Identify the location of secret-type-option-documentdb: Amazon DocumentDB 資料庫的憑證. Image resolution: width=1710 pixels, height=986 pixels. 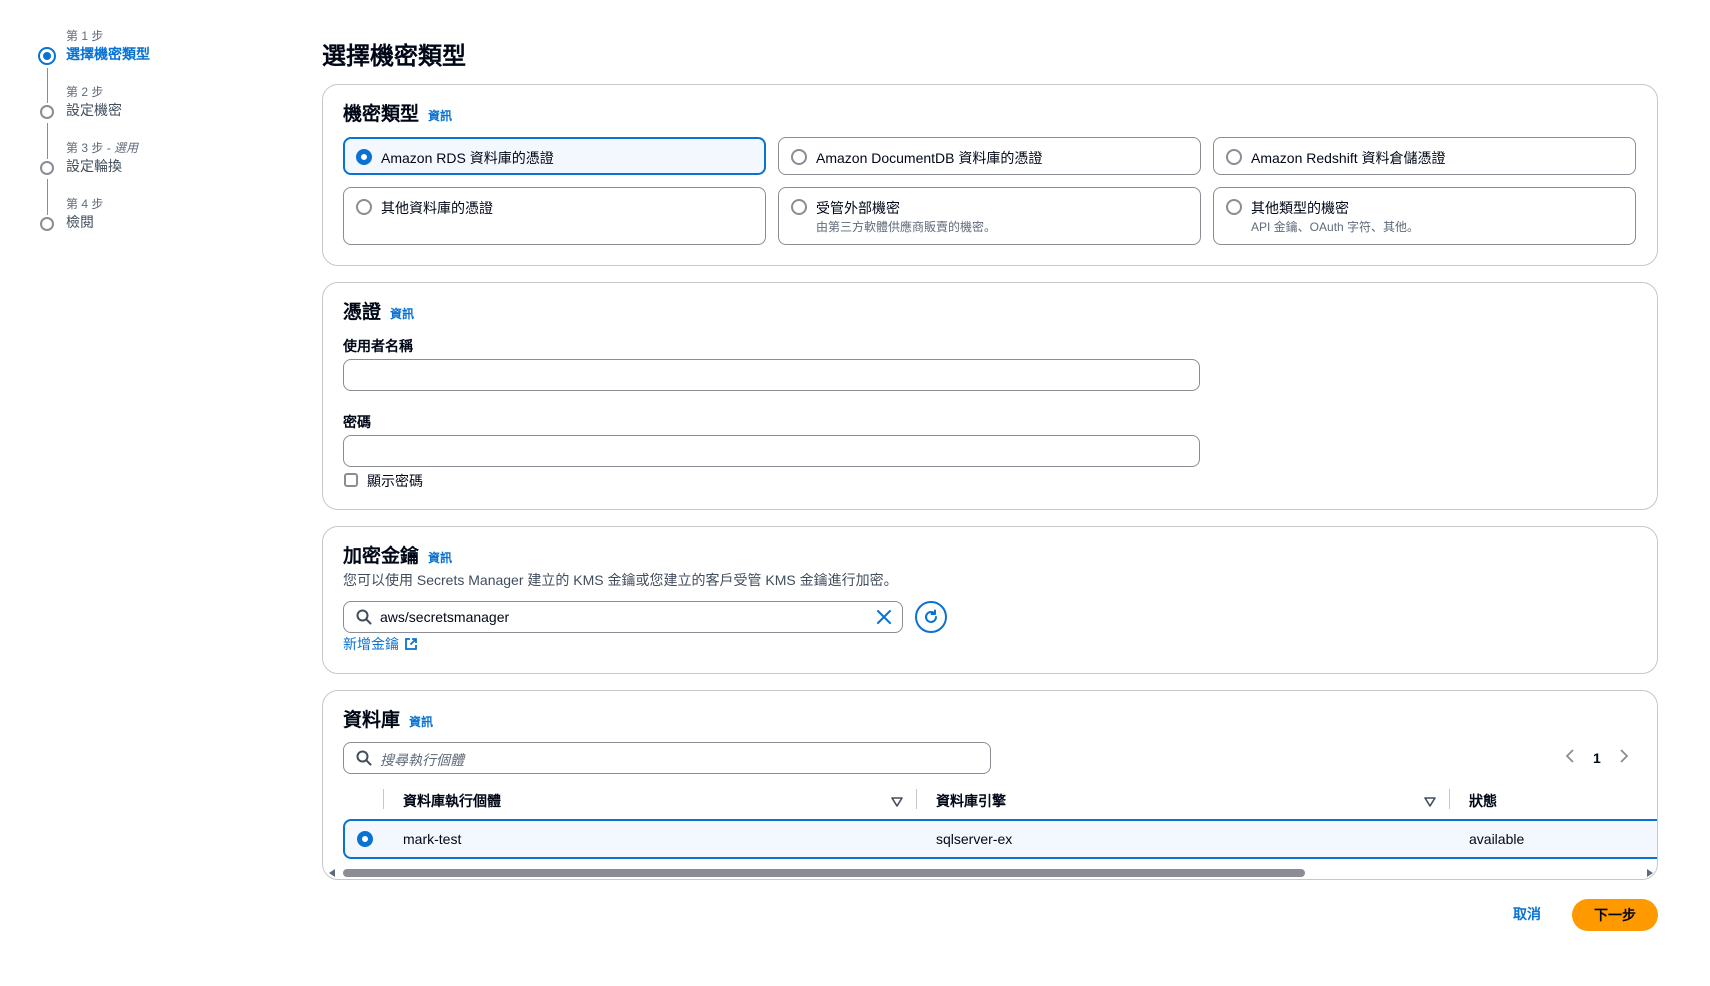
(989, 156).